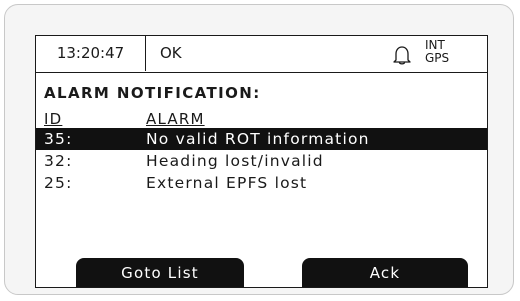 The height and width of the screenshot is (301, 520). I want to click on source-gps: GPS, so click(437, 58).